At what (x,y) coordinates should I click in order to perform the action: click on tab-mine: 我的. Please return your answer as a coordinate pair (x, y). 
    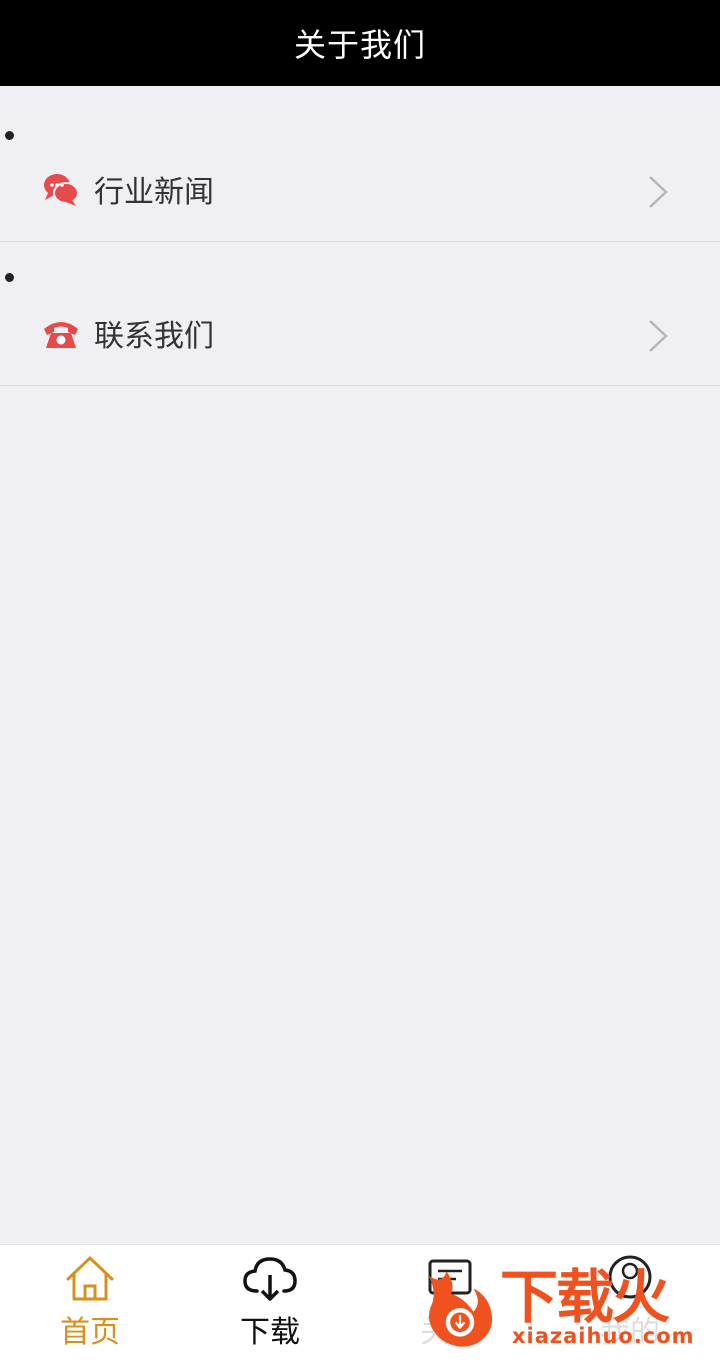
    Looking at the image, I should click on (630, 1302).